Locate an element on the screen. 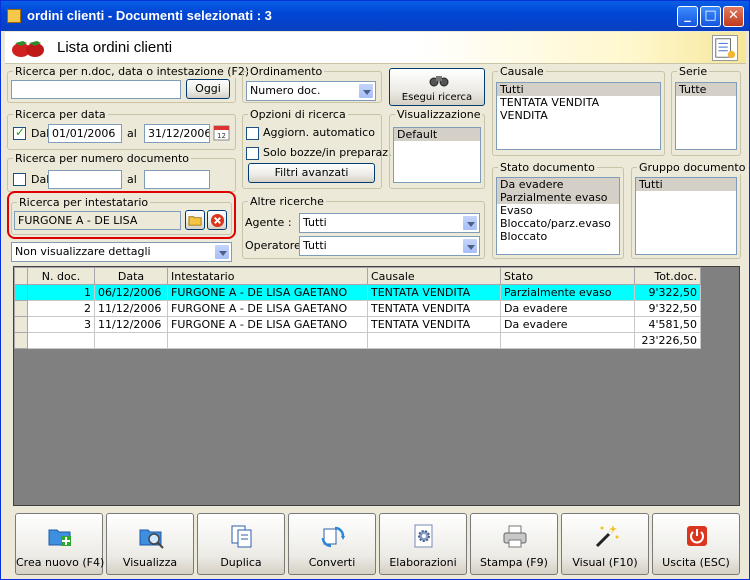  crea-nuovo-label: Crea nuovo (F4) is located at coordinates (60, 562).